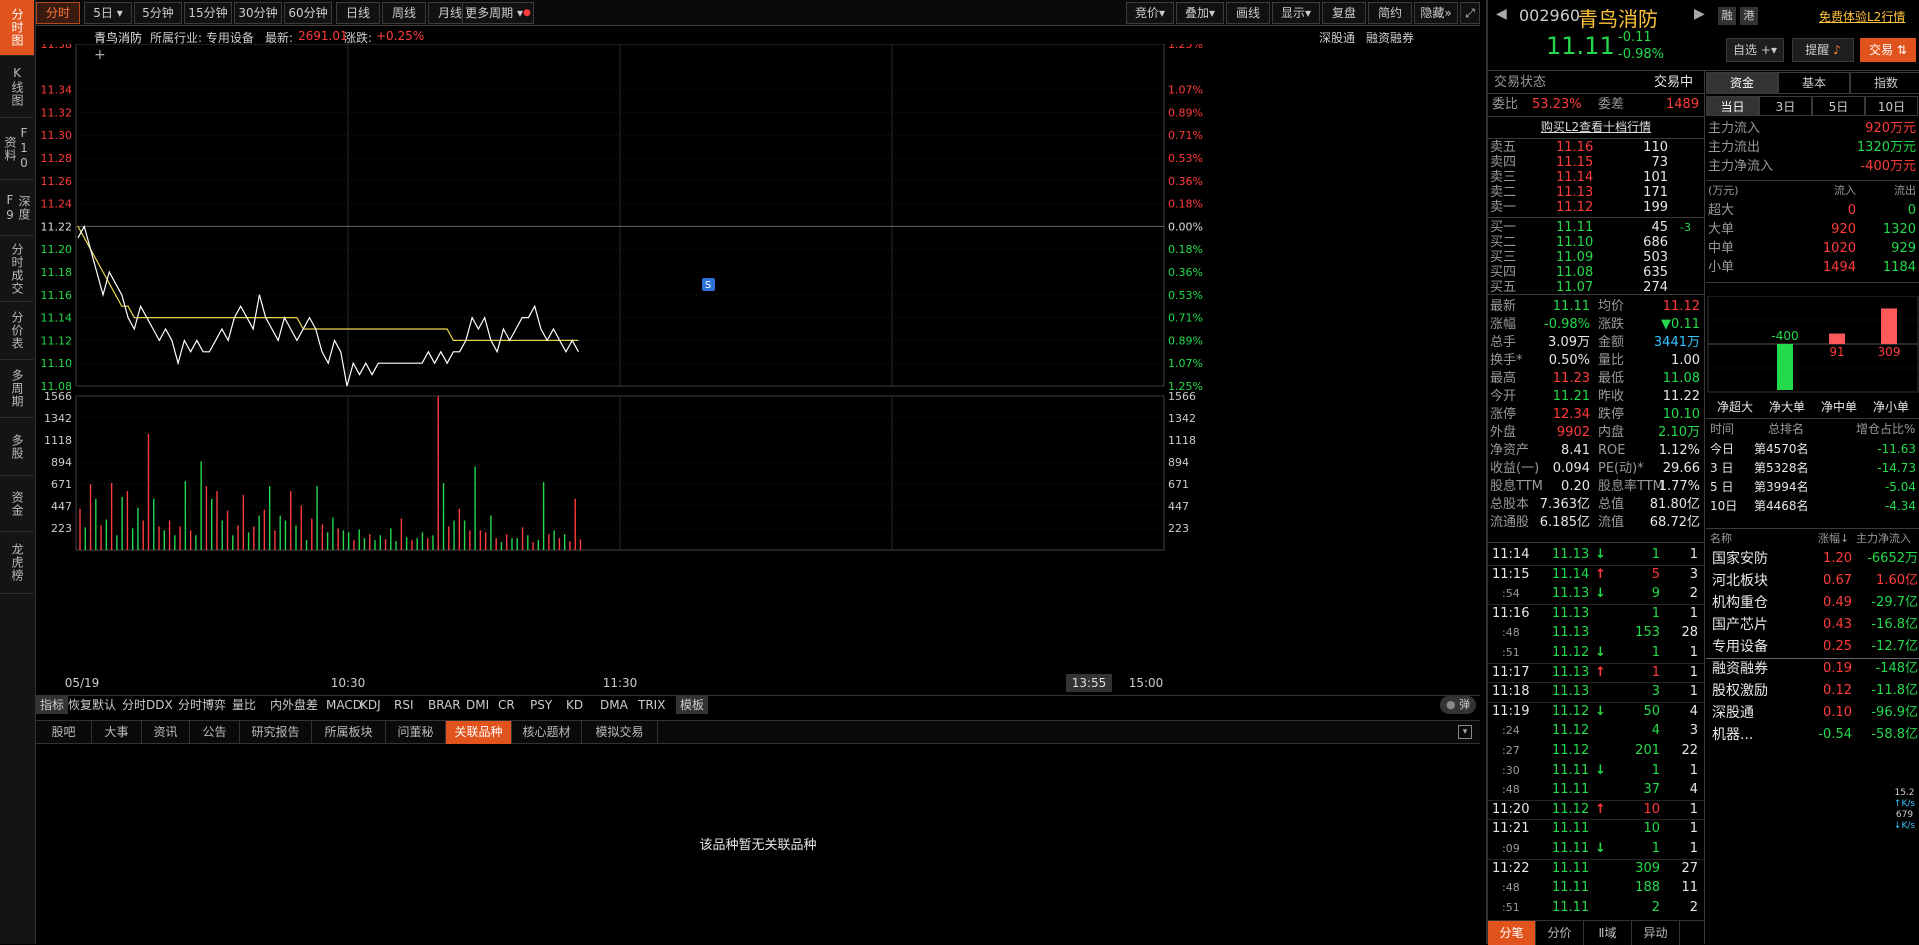  Describe the element at coordinates (1436, 13) in the screenshot. I see `hide-button: 隐藏»` at that location.